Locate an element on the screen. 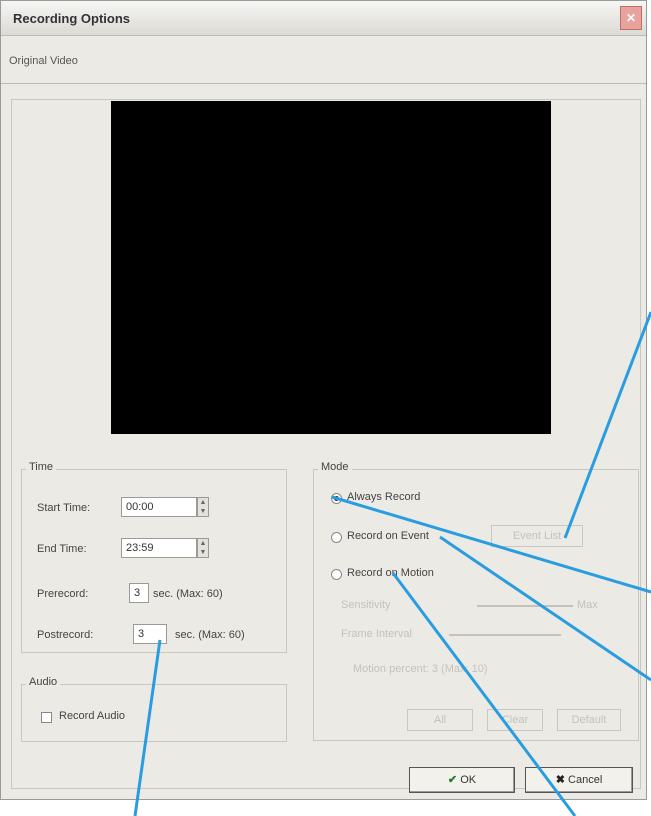  annotation-line-record-on-event is located at coordinates (545, 608).